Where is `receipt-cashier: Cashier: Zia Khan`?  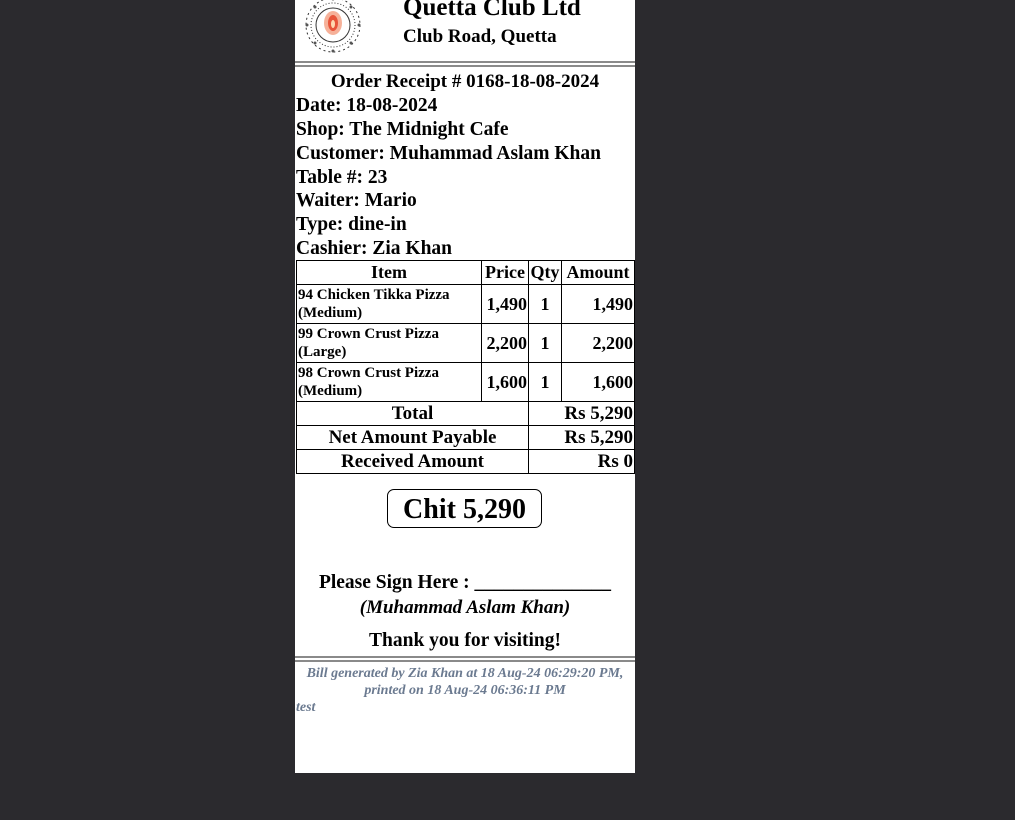
receipt-cashier: Cashier: Zia Khan is located at coordinates (374, 248).